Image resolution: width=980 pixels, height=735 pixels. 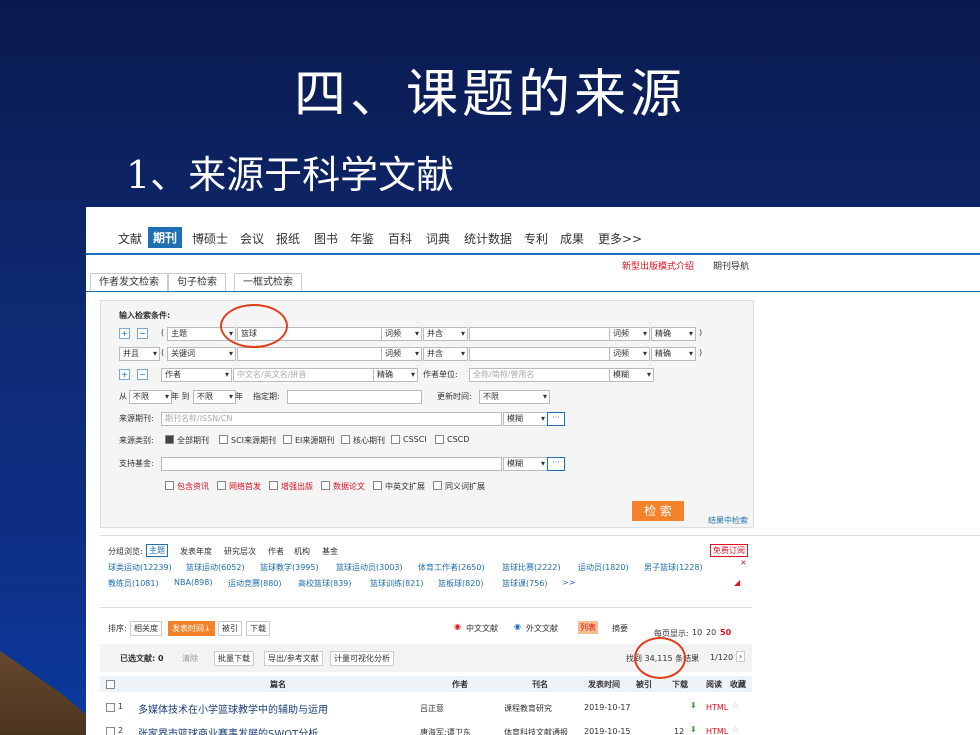 What do you see at coordinates (377, 485) in the screenshot?
I see `checkbox-bilingual` at bounding box center [377, 485].